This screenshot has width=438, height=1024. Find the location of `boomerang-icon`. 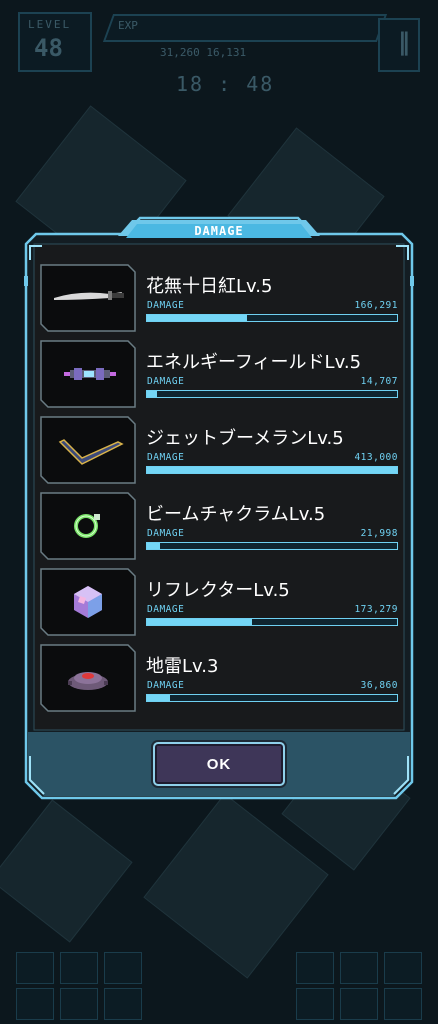

boomerang-icon is located at coordinates (91, 452).